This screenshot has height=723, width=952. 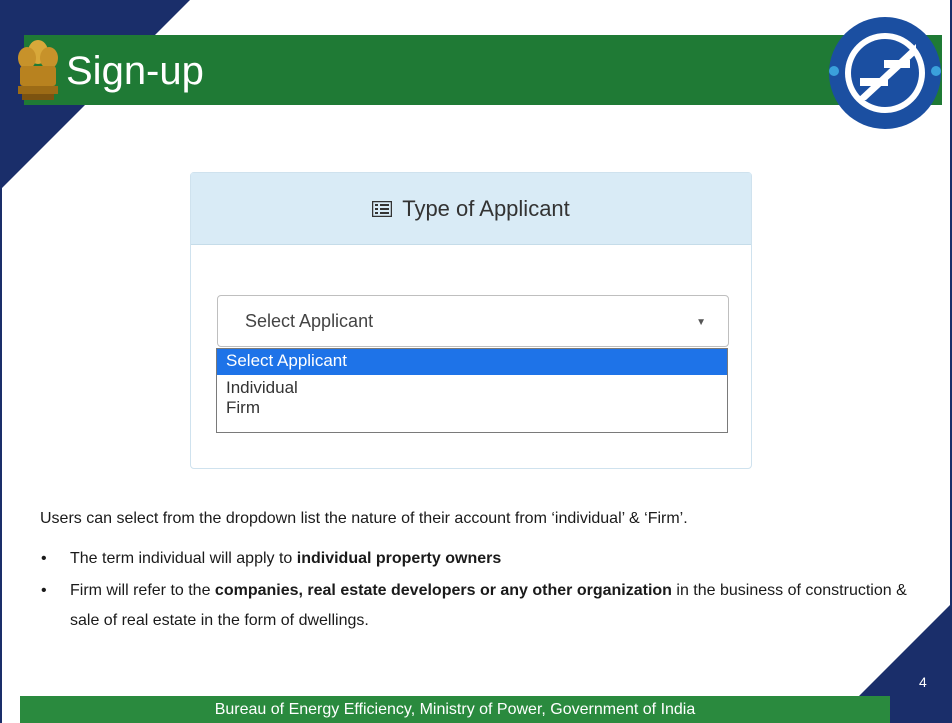 What do you see at coordinates (701, 322) in the screenshot?
I see `chevron-down-icon: ▼` at bounding box center [701, 322].